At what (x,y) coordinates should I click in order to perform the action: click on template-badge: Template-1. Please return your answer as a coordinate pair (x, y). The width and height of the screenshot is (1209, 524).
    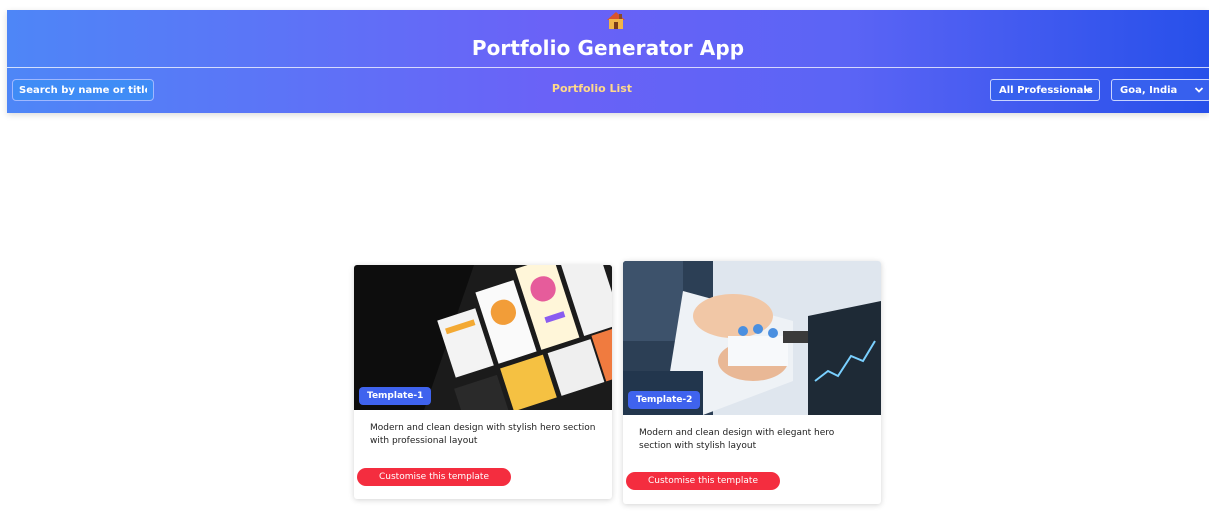
    Looking at the image, I should click on (395, 396).